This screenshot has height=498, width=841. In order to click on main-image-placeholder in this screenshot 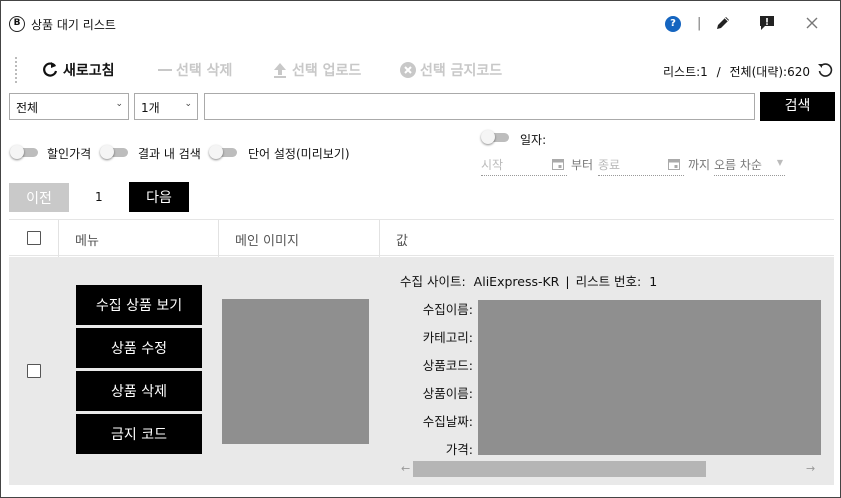, I will do `click(295, 371)`.